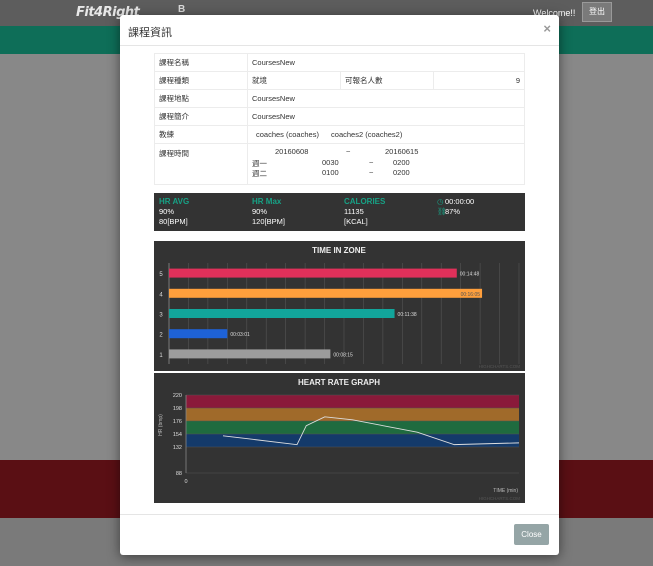 The height and width of the screenshot is (566, 653). Describe the element at coordinates (505, 491) in the screenshot. I see `x-axis-title: TIME (min)` at that location.